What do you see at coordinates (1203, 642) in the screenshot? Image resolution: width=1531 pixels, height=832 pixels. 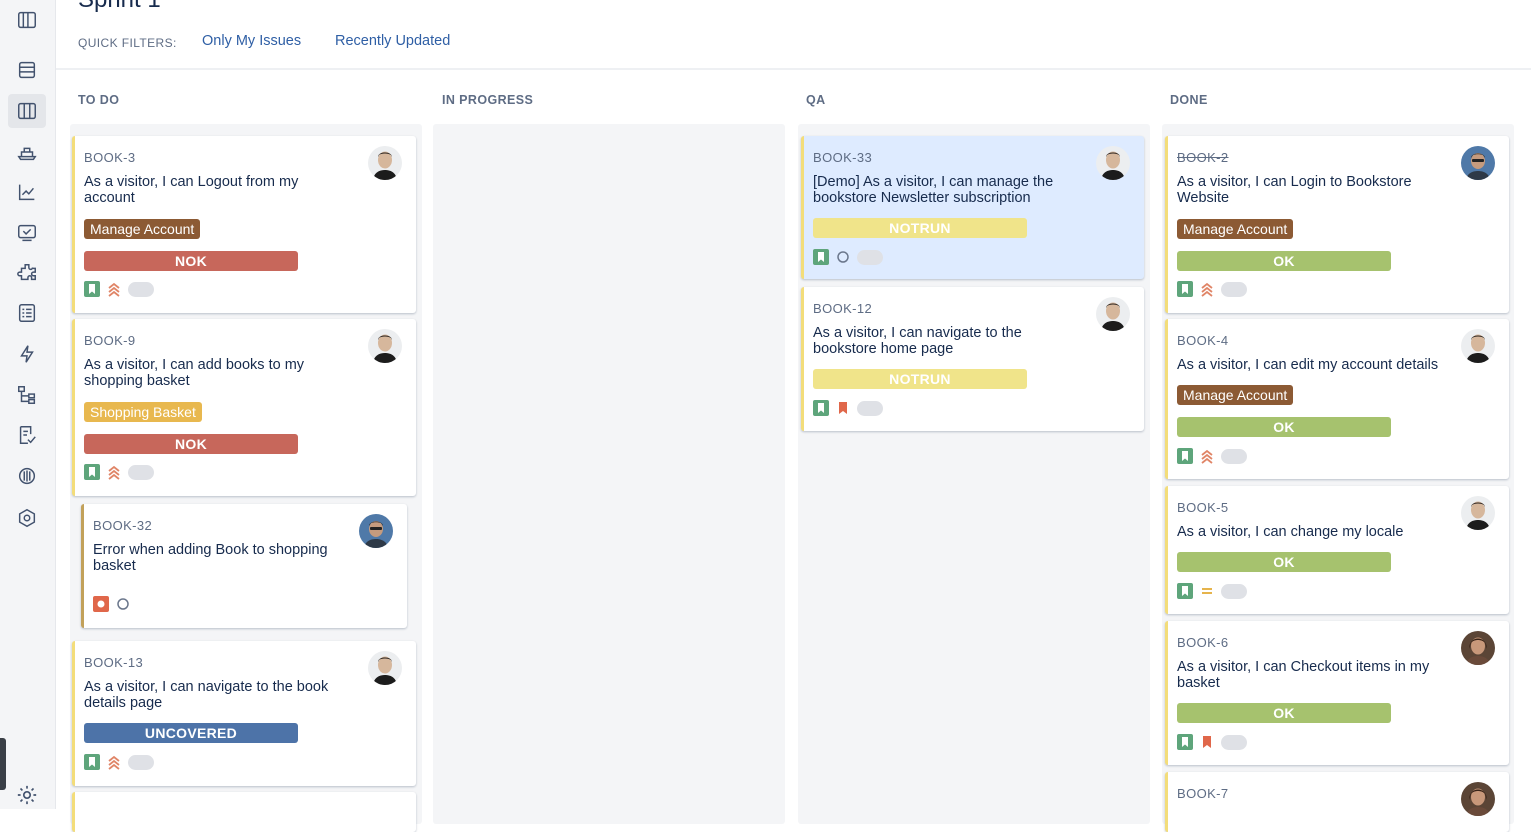 I see `issue-key: BOOK-6` at bounding box center [1203, 642].